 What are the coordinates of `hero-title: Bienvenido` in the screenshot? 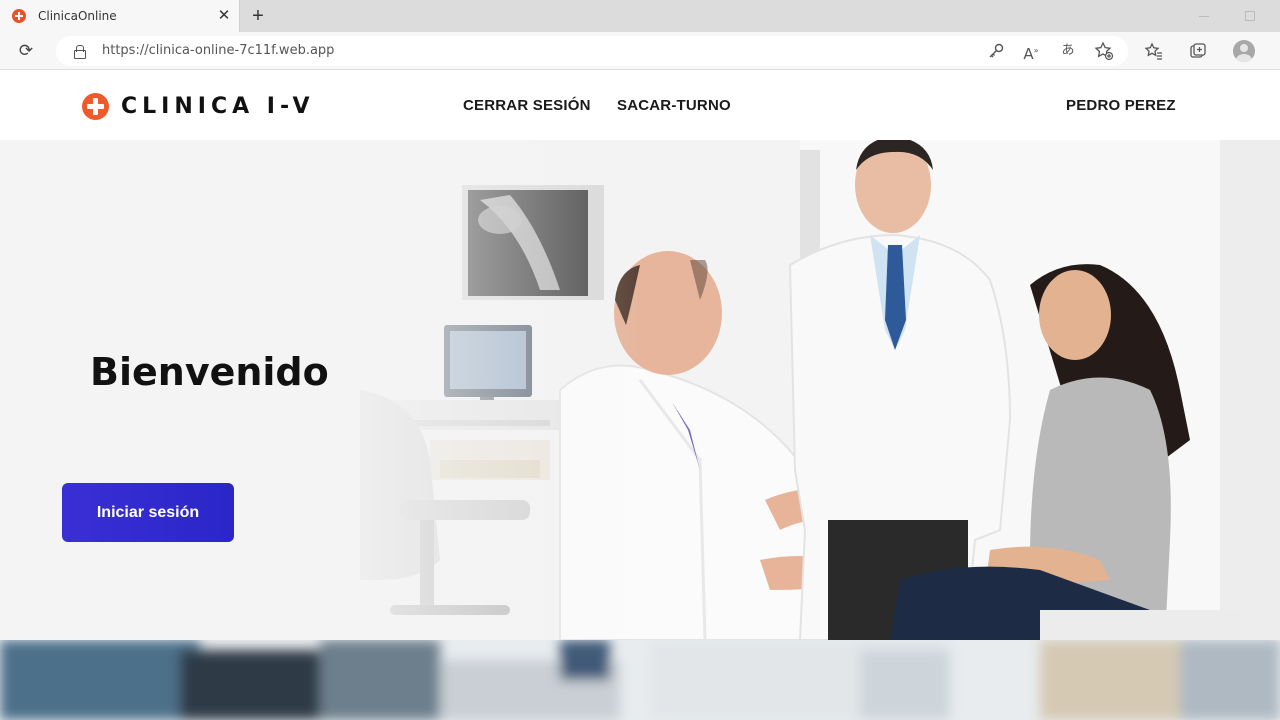 It's located at (209, 372).